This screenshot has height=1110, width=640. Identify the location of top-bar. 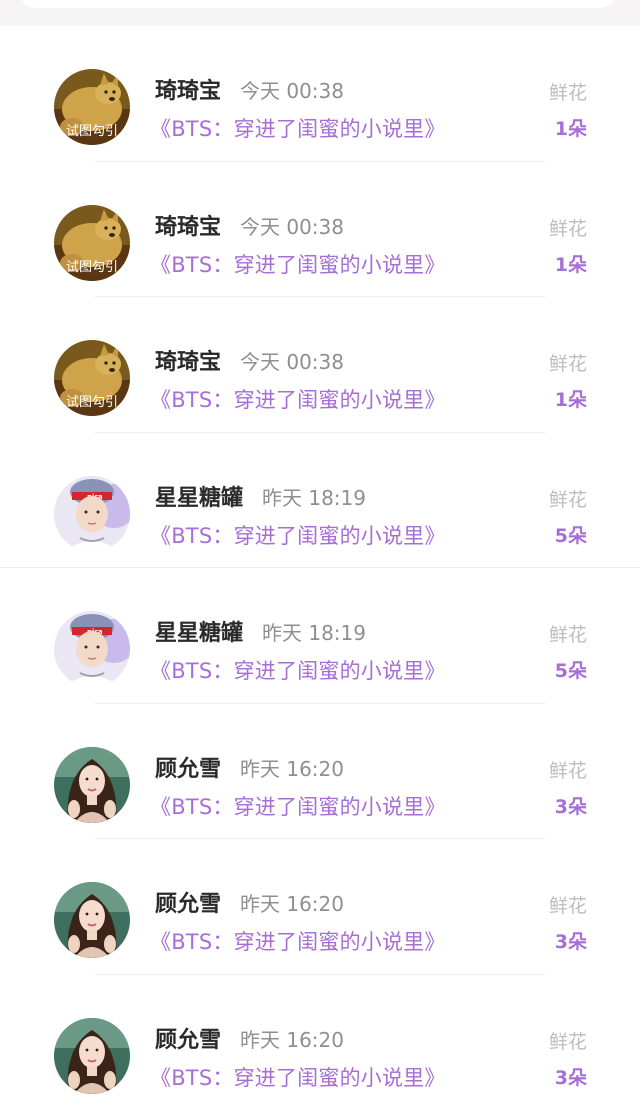
(320, 13).